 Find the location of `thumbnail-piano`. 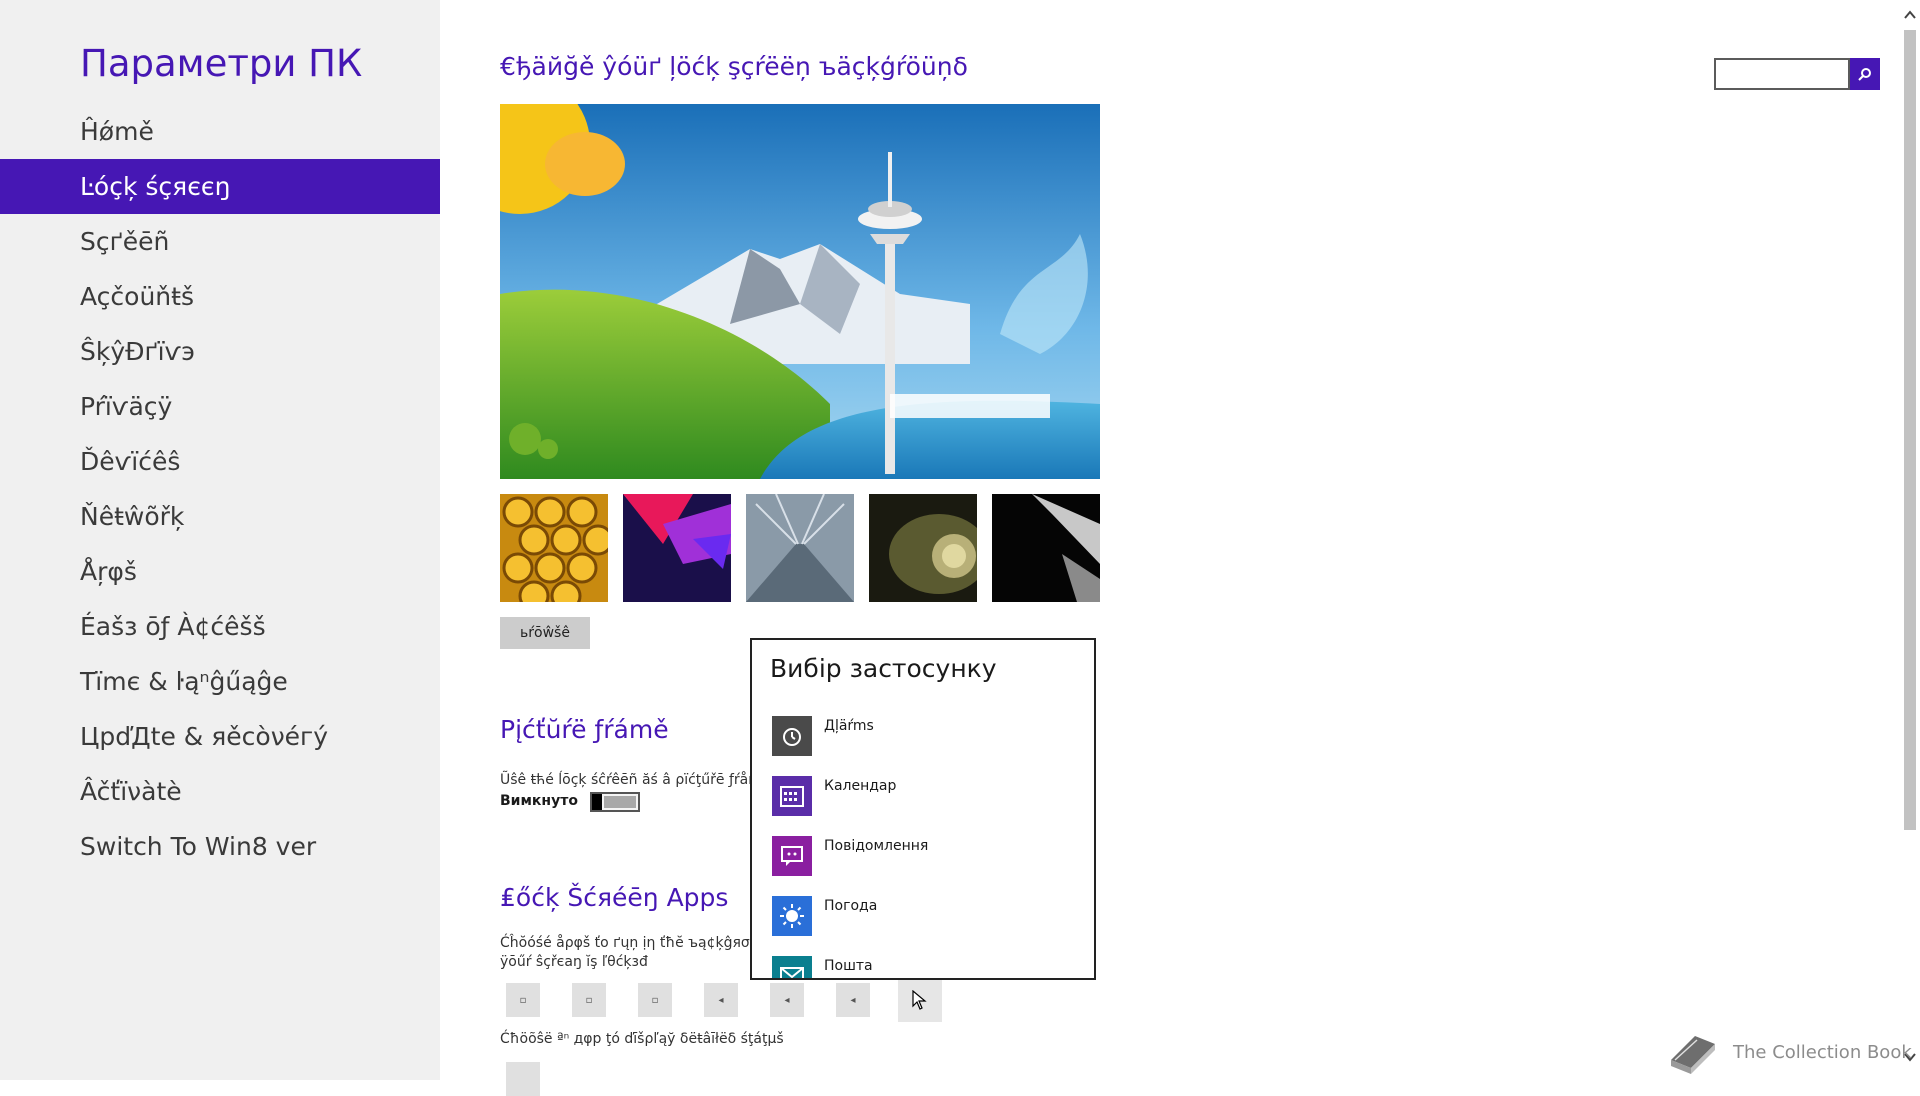

thumbnail-piano is located at coordinates (1046, 548).